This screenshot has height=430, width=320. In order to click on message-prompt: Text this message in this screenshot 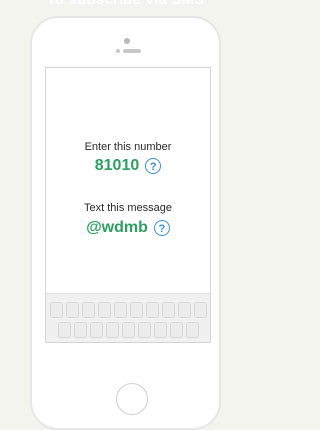, I will do `click(128, 208)`.